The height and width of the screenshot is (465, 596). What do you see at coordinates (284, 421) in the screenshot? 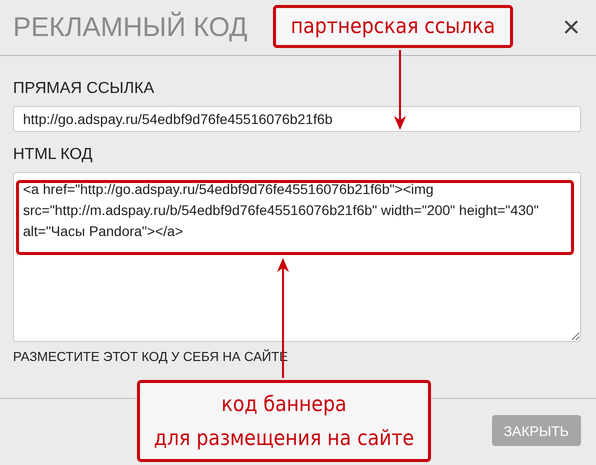
I see `callout-label: код баннера для размещения на сайте` at bounding box center [284, 421].